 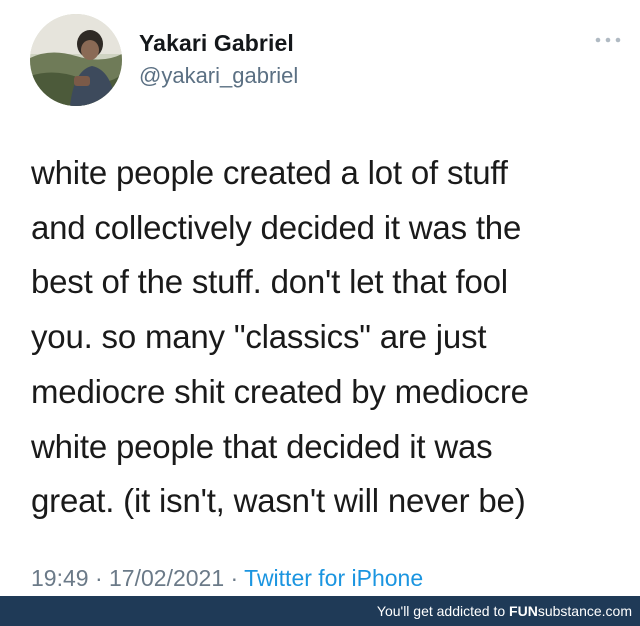 I want to click on watermark-suffix: .com, so click(x=616, y=611).